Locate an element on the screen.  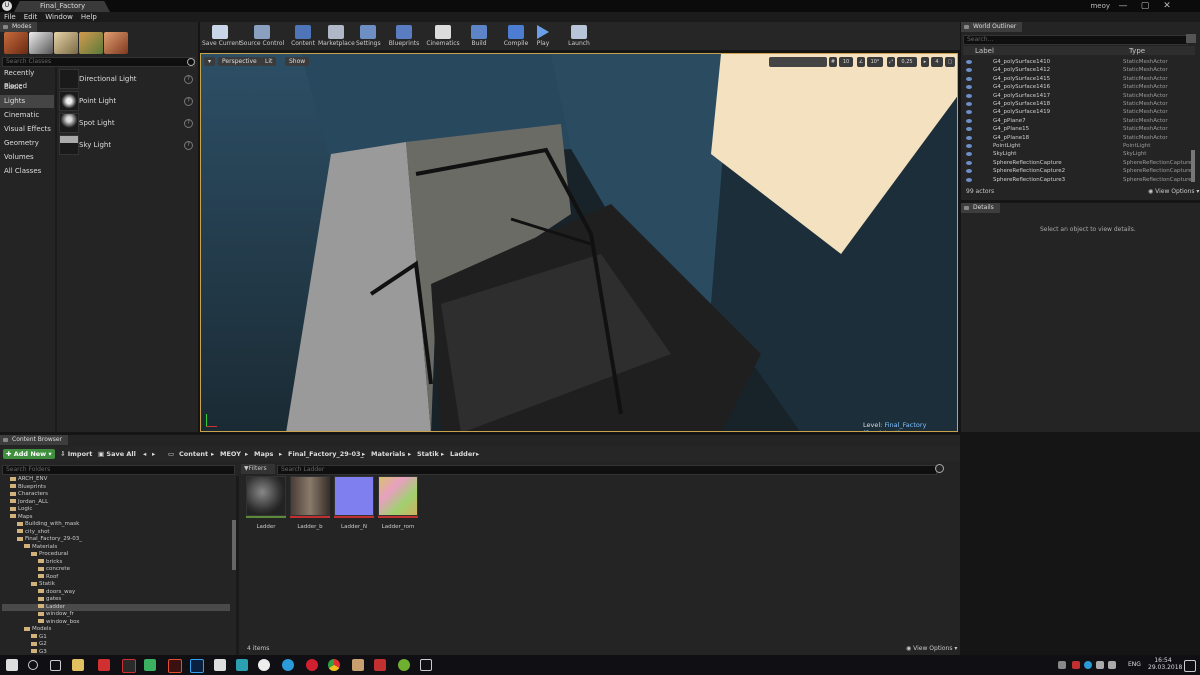
category-visual-effects: Visual Effects is located at coordinates (27, 129).